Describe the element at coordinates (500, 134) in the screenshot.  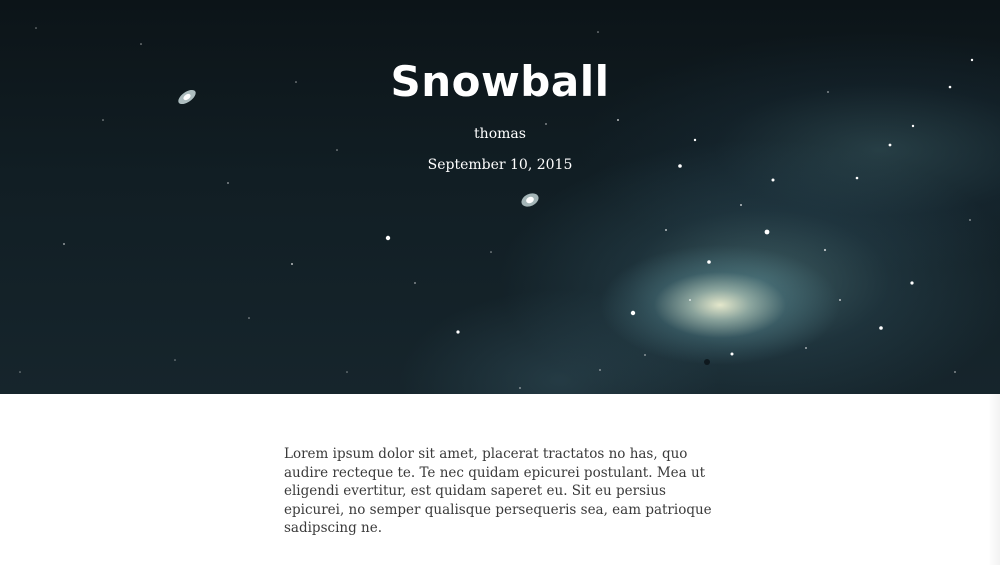
I see `post-author: thomas` at that location.